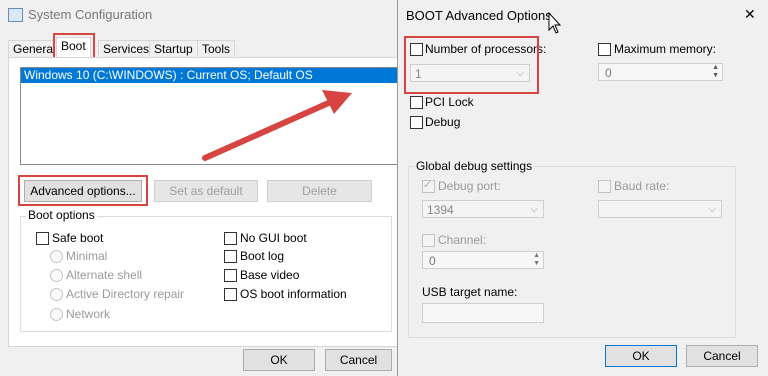 The height and width of the screenshot is (376, 768). I want to click on channel-input: 0 ▲ ▼, so click(483, 260).